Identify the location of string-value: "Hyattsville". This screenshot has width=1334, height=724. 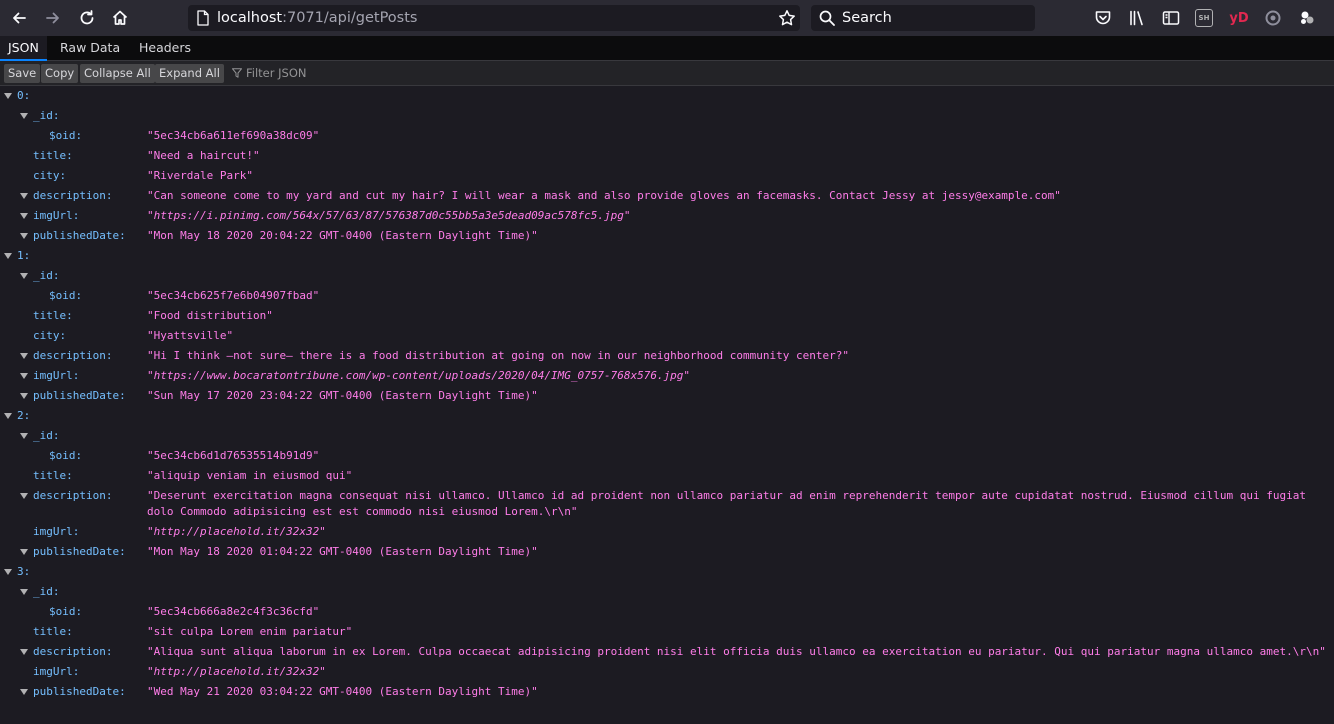
(190, 335).